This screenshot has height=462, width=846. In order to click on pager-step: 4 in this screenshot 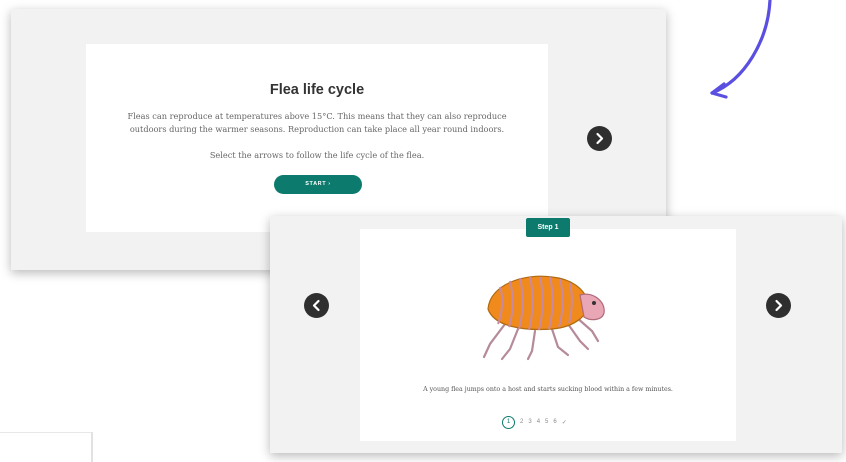, I will do `click(538, 422)`.